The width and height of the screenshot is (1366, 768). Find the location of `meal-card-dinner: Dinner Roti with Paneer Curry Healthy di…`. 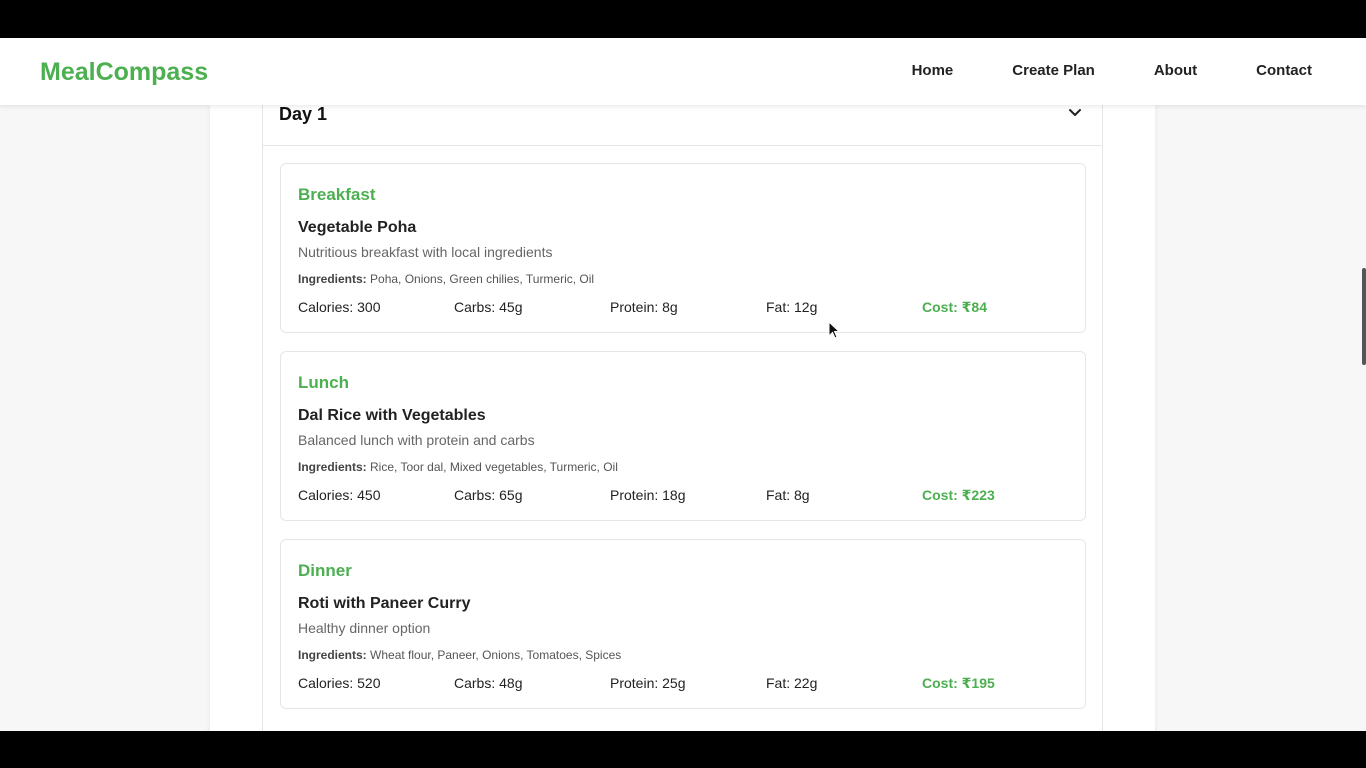

meal-card-dinner: Dinner Roti with Paneer Curry Healthy di… is located at coordinates (683, 624).